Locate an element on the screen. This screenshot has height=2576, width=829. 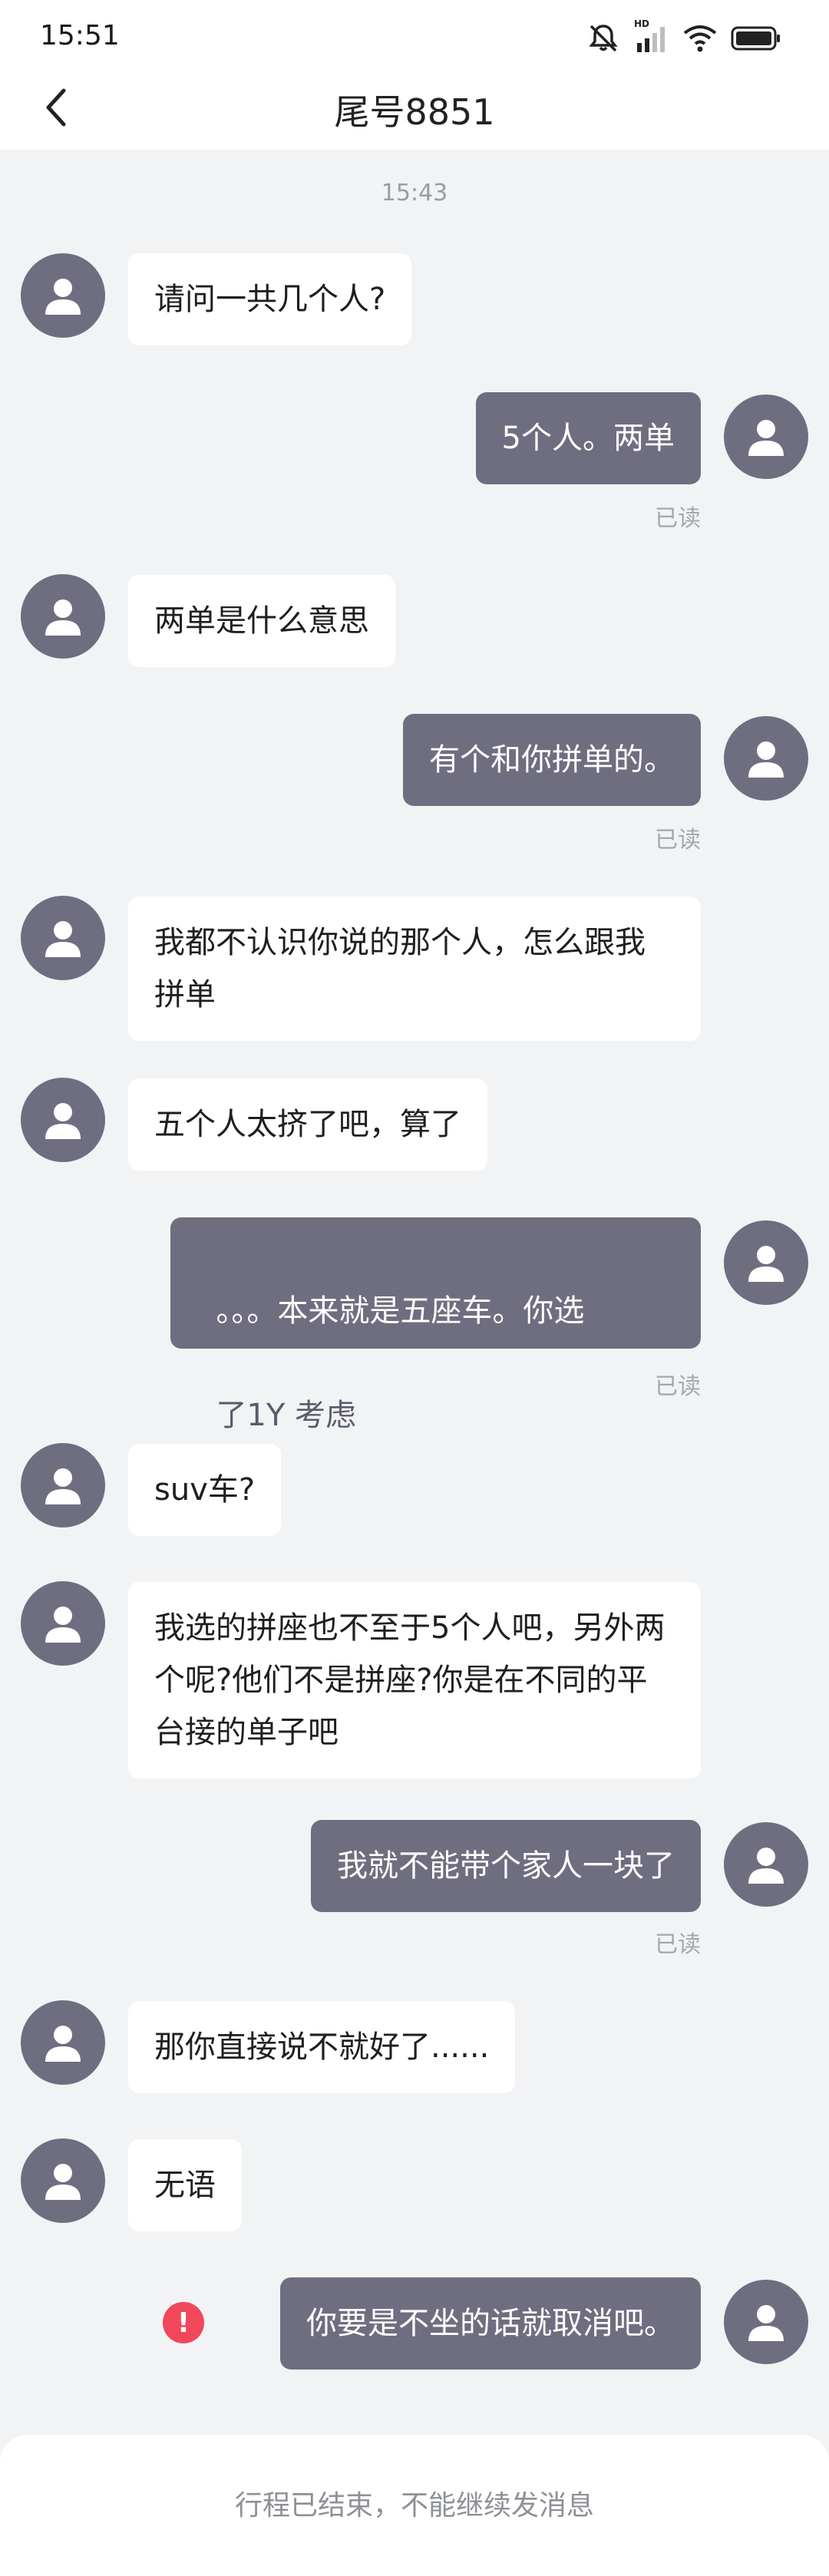
message-bubble-received: 我都不认识你说的那个人，怎么跟我拼单 is located at coordinates (414, 969).